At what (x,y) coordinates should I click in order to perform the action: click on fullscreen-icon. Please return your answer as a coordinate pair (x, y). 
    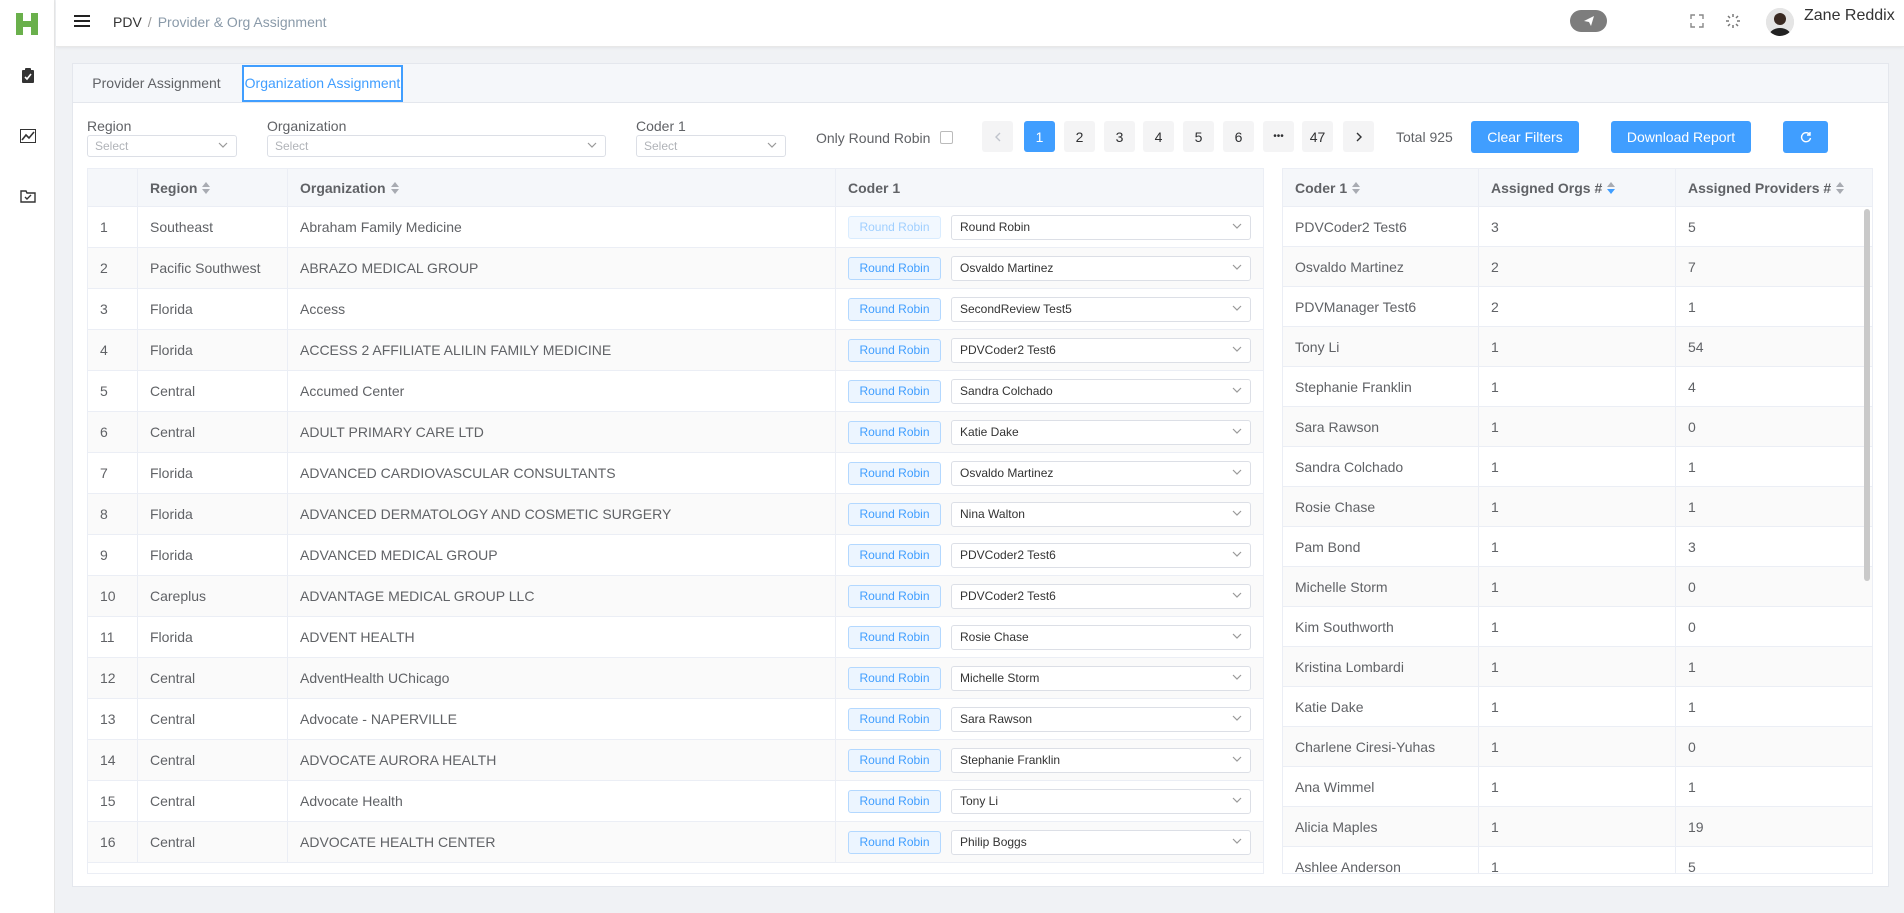
    Looking at the image, I should click on (1697, 21).